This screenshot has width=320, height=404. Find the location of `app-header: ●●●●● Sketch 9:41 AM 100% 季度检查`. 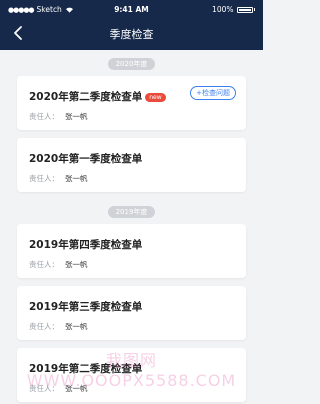

app-header: ●●●●● Sketch 9:41 AM 100% 季度检查 is located at coordinates (131, 25).